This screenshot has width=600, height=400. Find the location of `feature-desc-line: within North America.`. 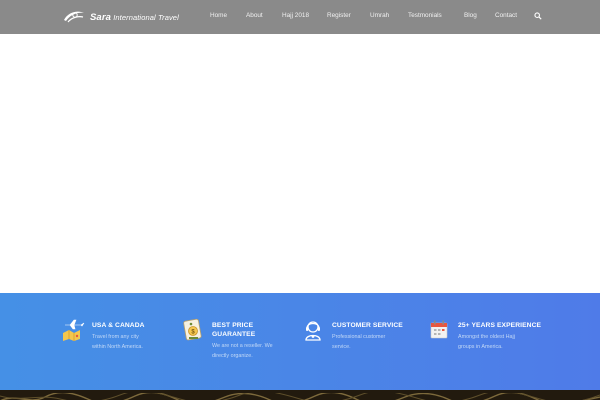

feature-desc-line: within North America. is located at coordinates (117, 347).